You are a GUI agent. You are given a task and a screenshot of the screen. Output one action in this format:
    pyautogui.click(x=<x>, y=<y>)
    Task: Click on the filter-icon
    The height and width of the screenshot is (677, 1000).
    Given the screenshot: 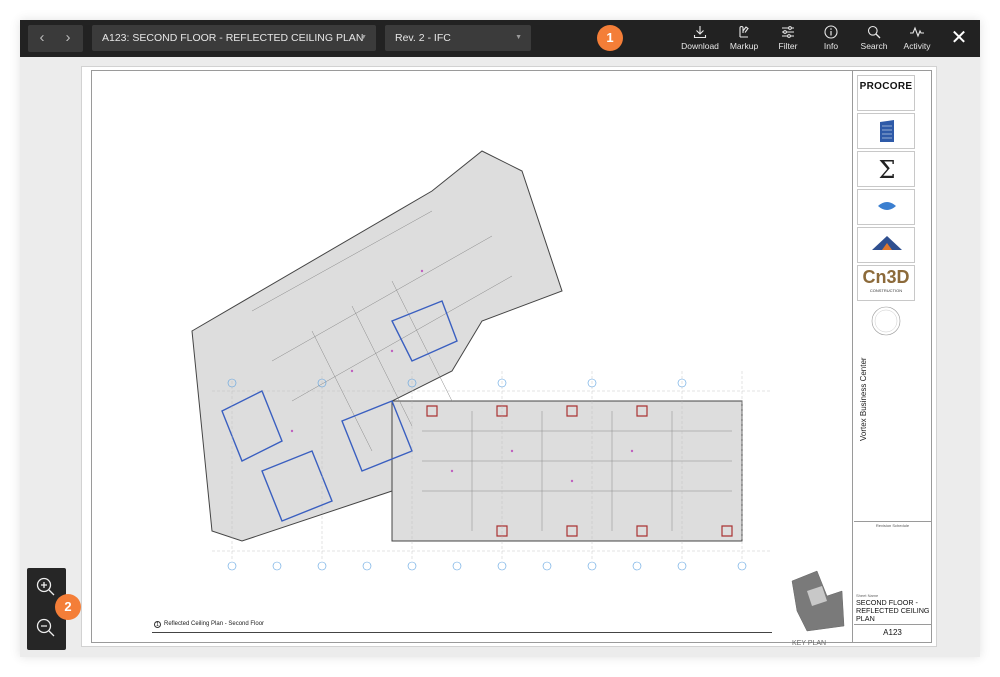 What is the action you would take?
    pyautogui.click(x=788, y=32)
    